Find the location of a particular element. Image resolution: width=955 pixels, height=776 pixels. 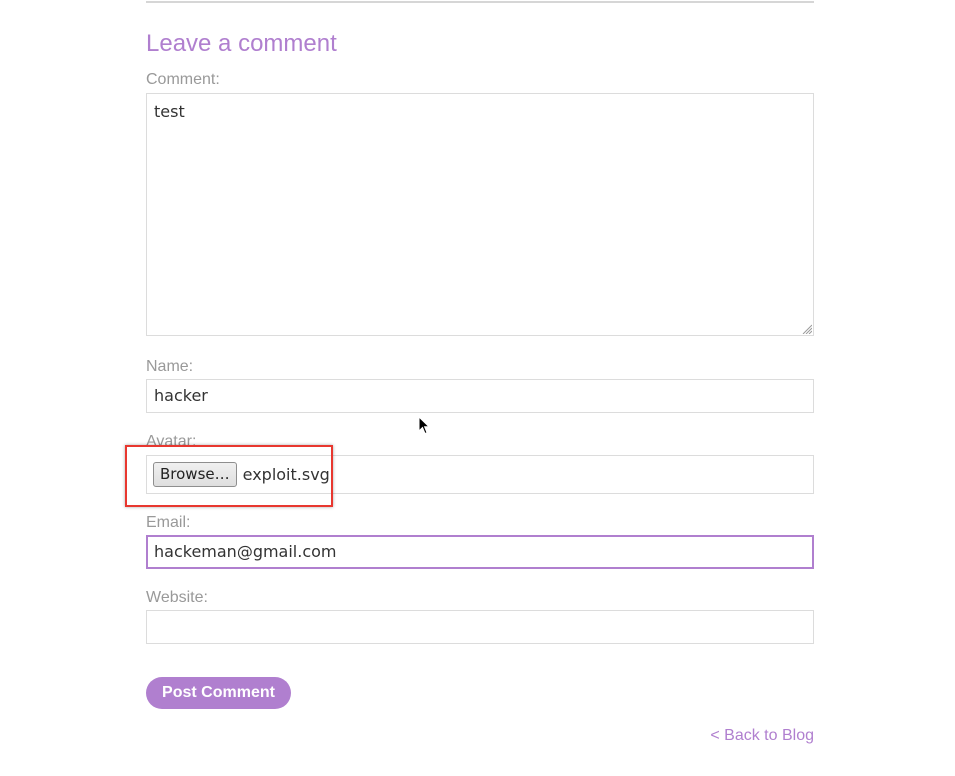

email-label: Email: is located at coordinates (168, 522).